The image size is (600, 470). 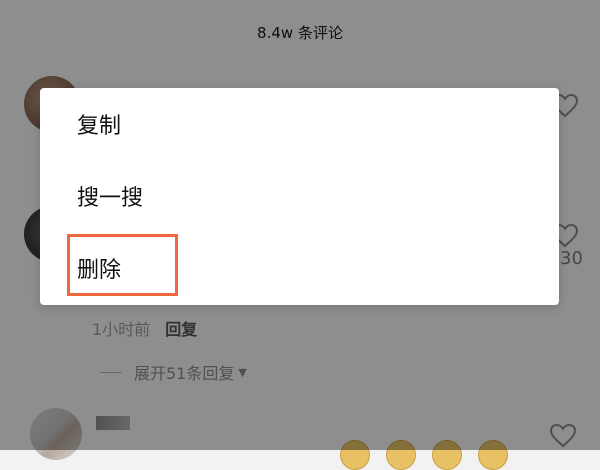 I want to click on menu-item-label: 删除, so click(x=99, y=270).